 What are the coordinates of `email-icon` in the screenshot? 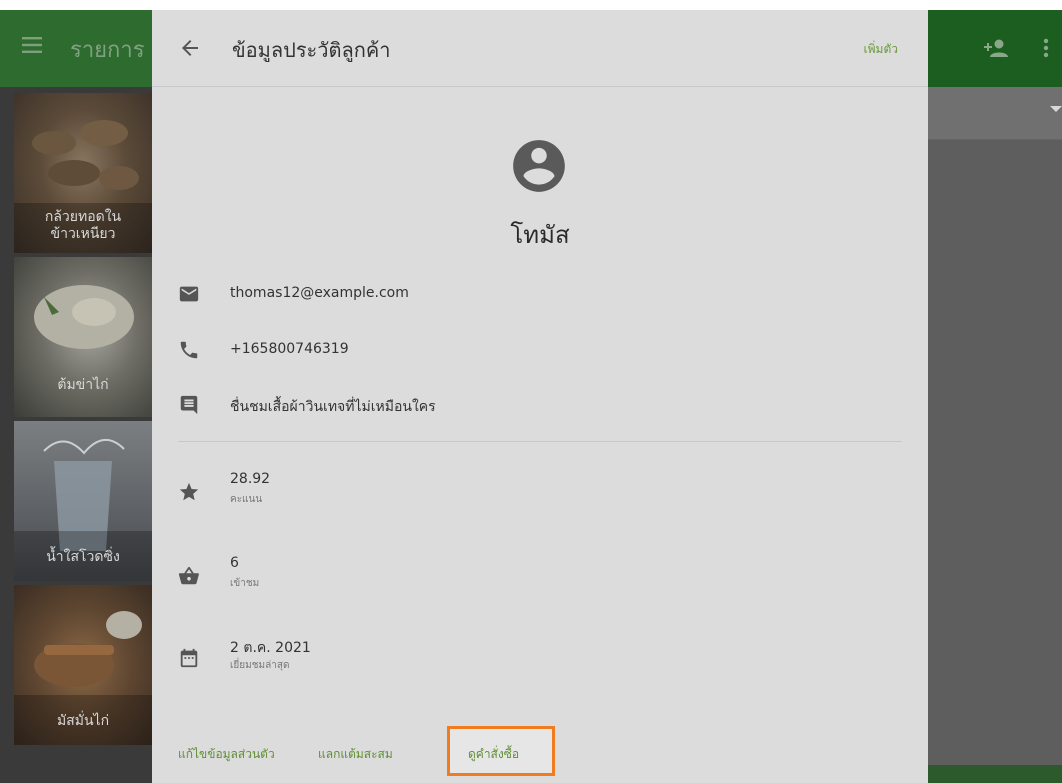 It's located at (189, 294).